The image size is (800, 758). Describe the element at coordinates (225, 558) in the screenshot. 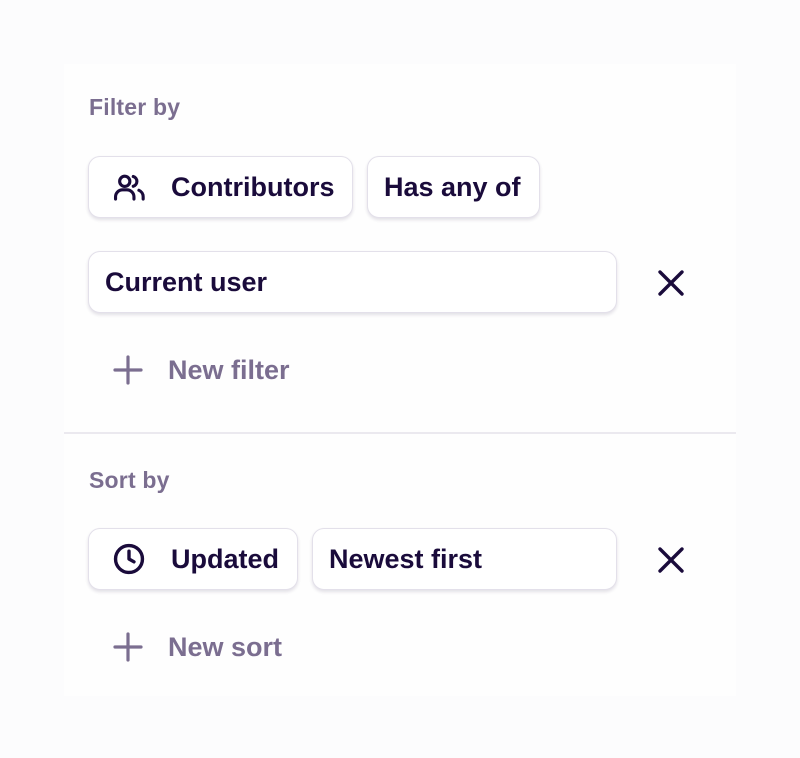

I see `sort-field-label: Updated` at that location.